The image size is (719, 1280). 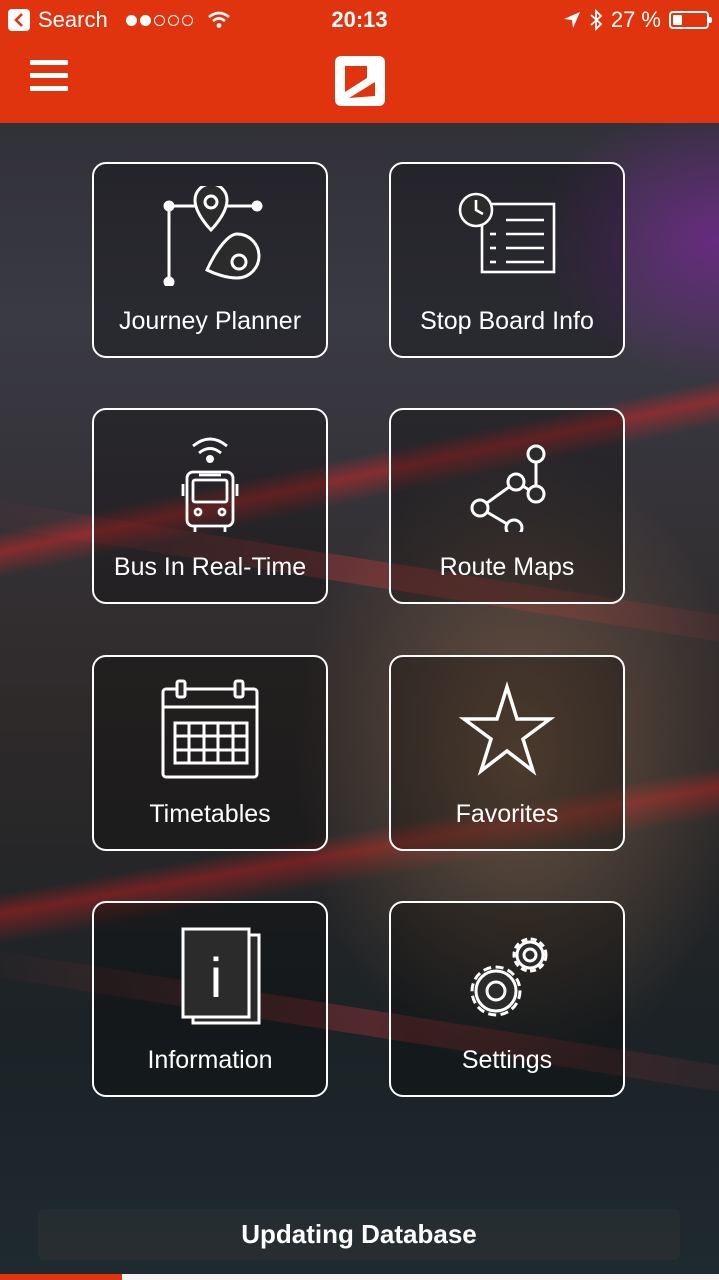 What do you see at coordinates (210, 814) in the screenshot?
I see `tile-label: Timetables` at bounding box center [210, 814].